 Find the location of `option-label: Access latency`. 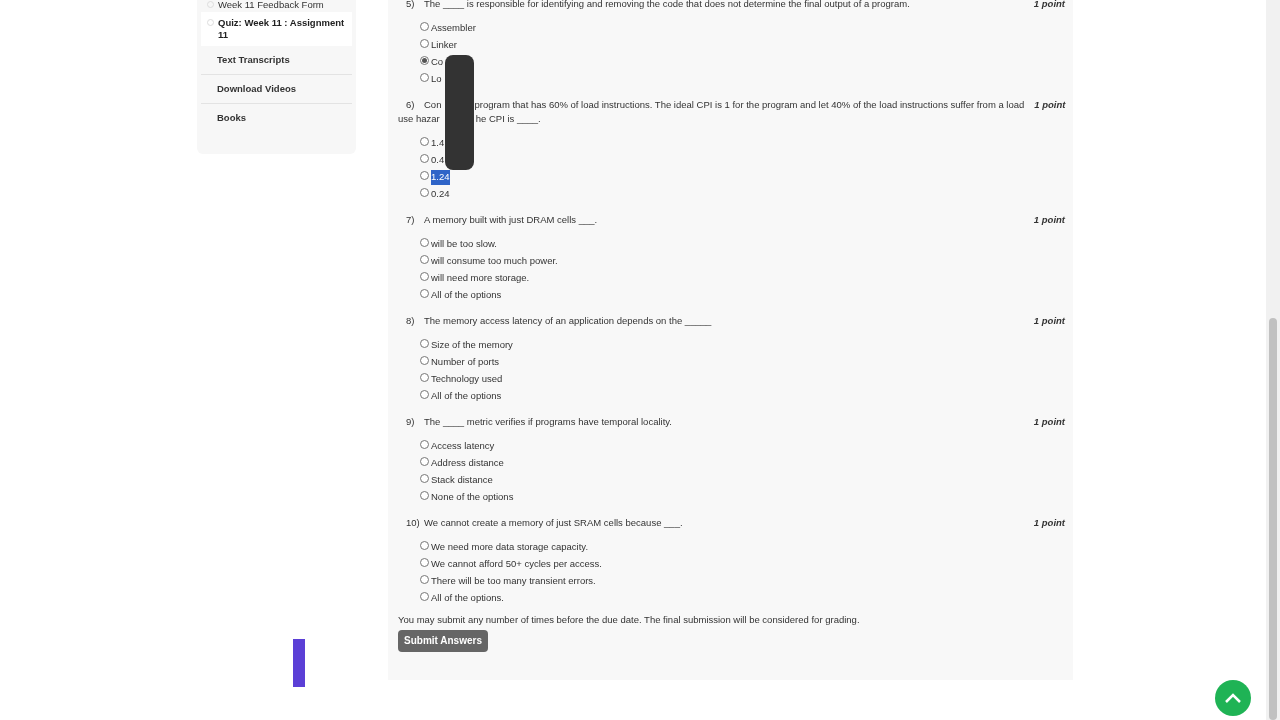

option-label: Access latency is located at coordinates (463, 446).